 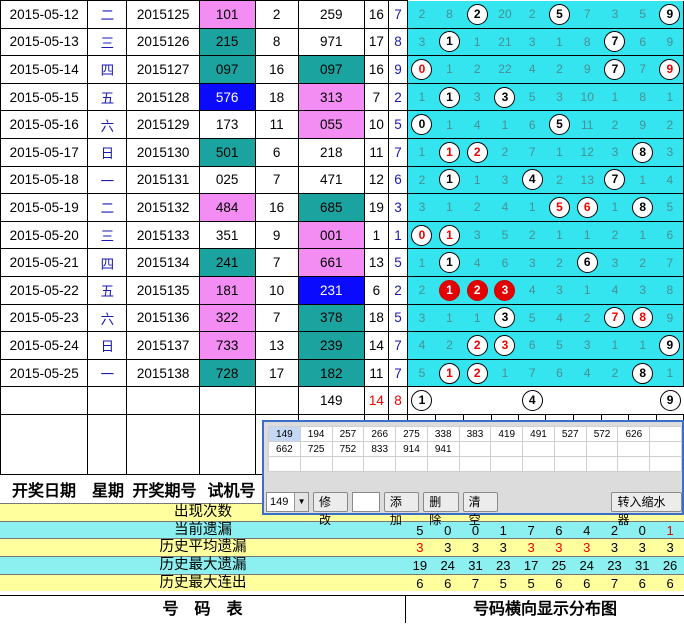 I want to click on dist-cell-3: 4, so click(x=505, y=207).